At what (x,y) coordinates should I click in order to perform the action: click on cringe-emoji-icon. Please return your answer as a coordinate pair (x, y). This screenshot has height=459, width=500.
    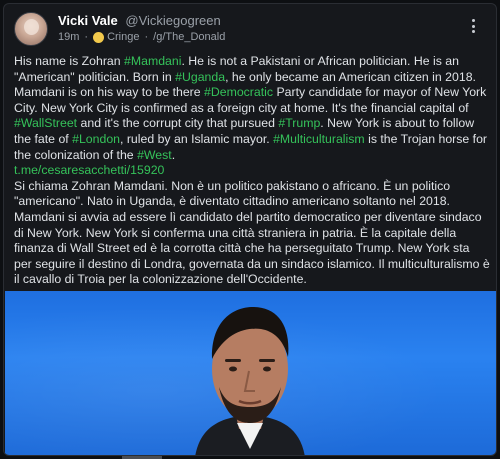
    Looking at the image, I should click on (99, 37).